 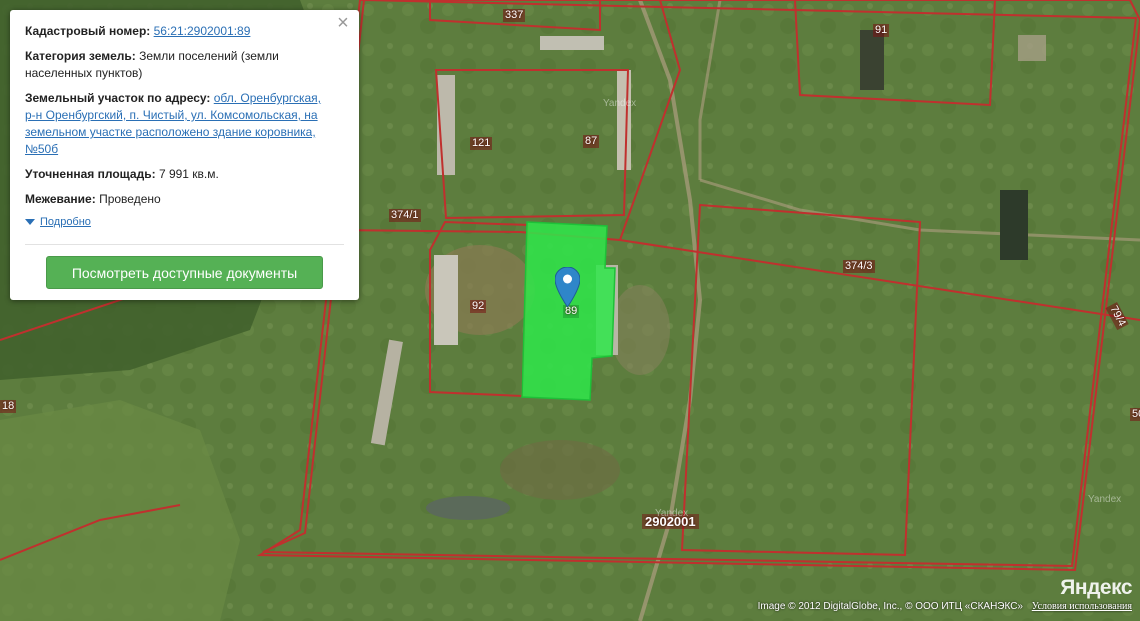 What do you see at coordinates (405, 215) in the screenshot?
I see `plot-label: 374/1` at bounding box center [405, 215].